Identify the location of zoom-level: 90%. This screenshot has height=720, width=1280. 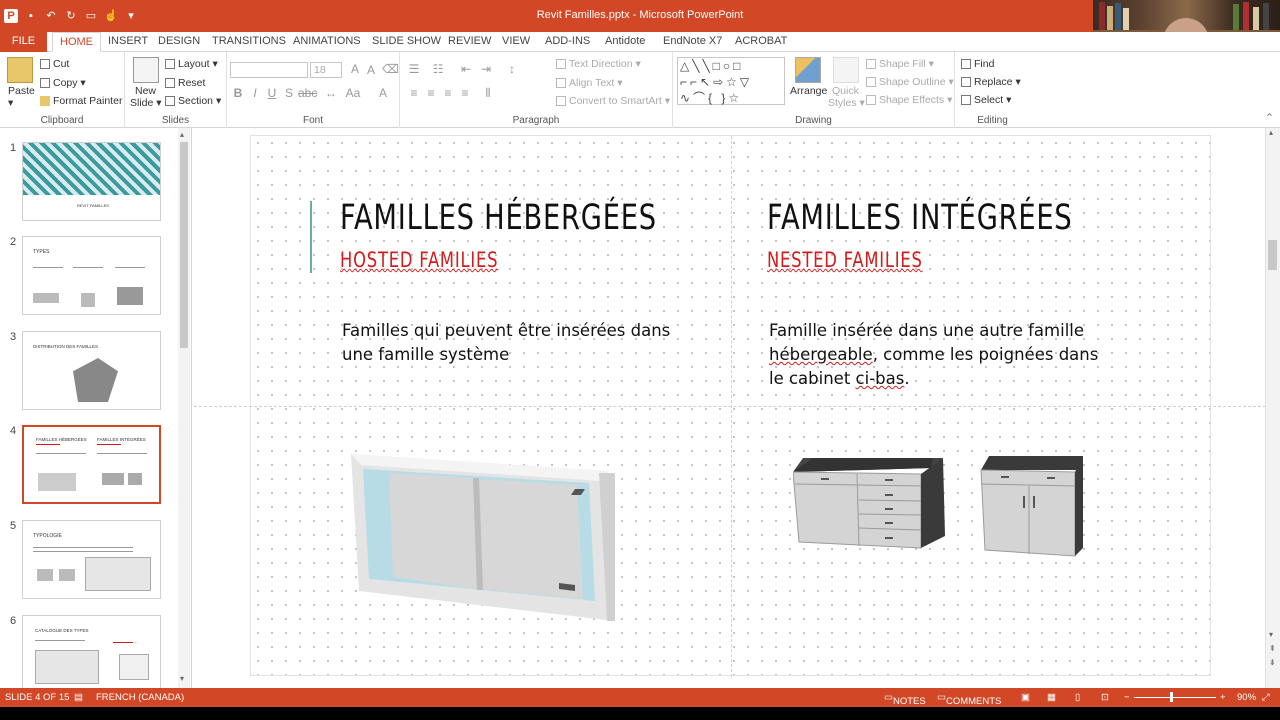
(1246, 697).